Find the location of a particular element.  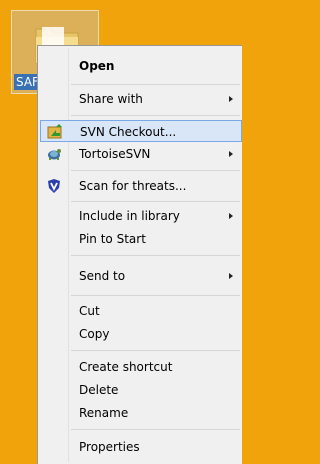

menu-item-label: Copy is located at coordinates (94, 334).